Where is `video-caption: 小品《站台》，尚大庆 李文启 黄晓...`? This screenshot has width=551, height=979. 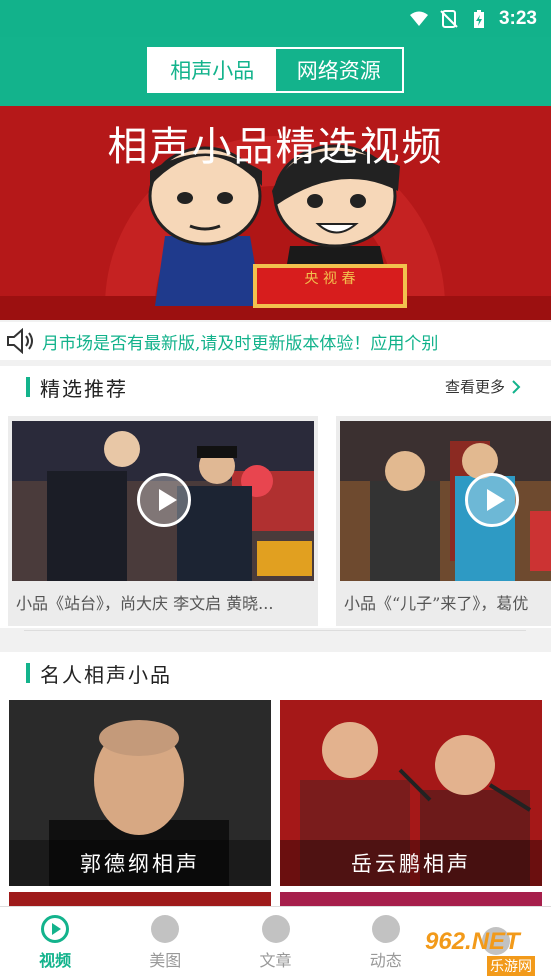
video-caption: 小品《站台》，尚大庆 李文启 黄晓... is located at coordinates (145, 603).